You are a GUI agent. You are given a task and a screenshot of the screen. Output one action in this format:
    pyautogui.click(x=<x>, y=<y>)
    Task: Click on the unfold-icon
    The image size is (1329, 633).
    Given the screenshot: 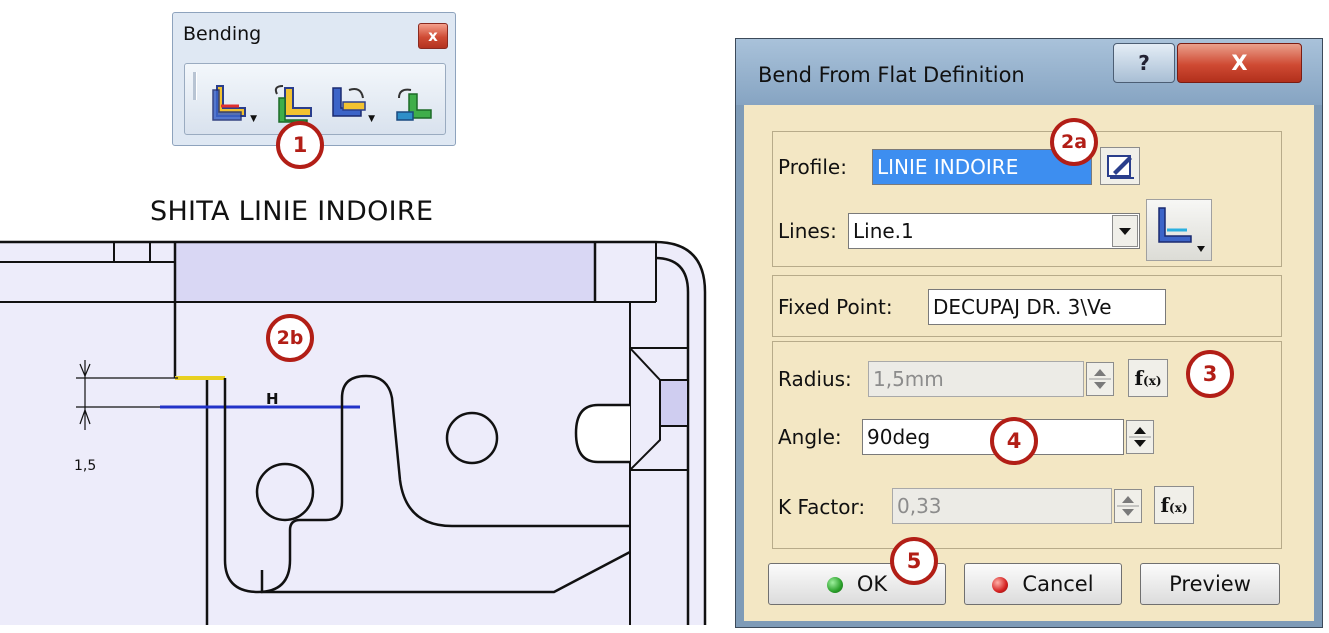 What is the action you would take?
    pyautogui.click(x=349, y=102)
    